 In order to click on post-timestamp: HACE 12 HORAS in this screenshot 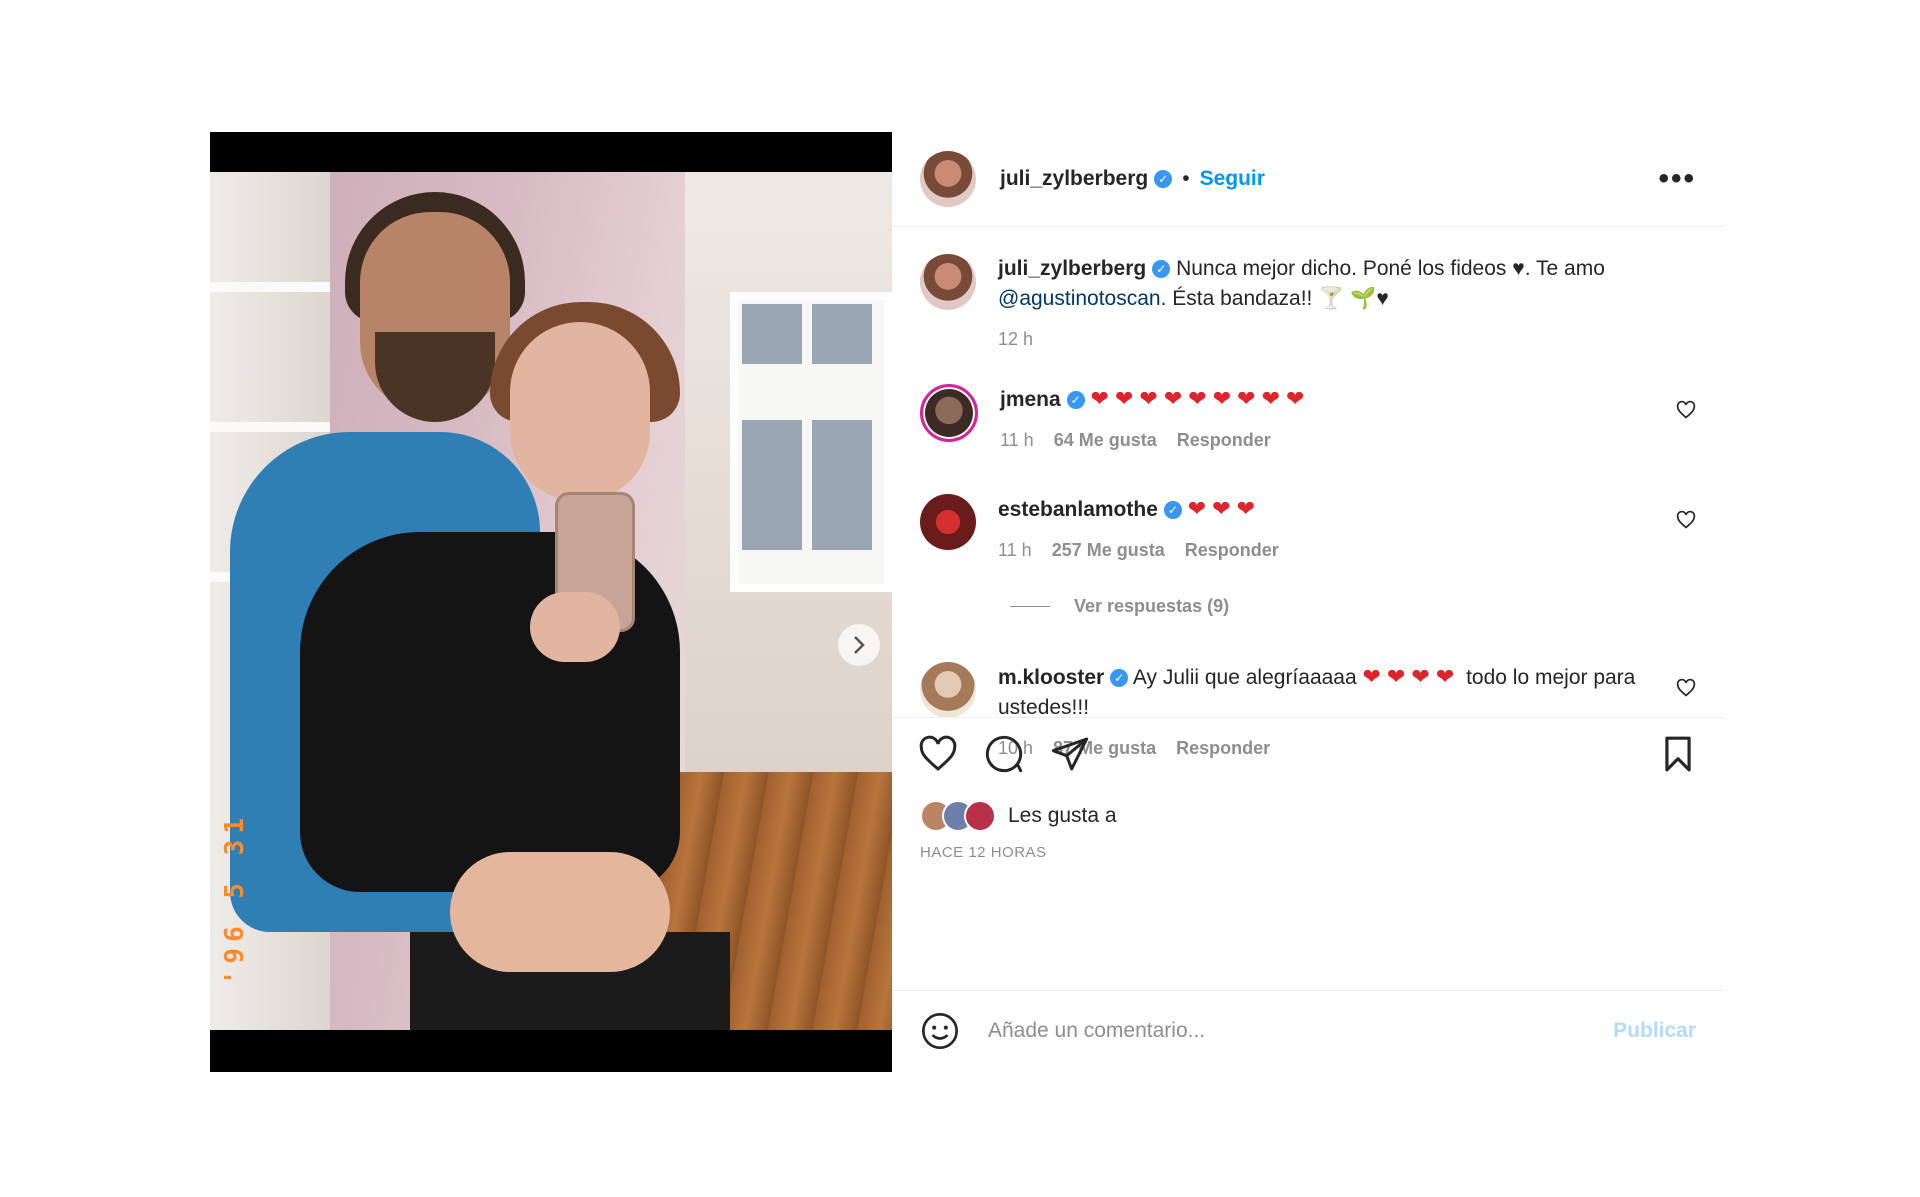, I will do `click(983, 852)`.